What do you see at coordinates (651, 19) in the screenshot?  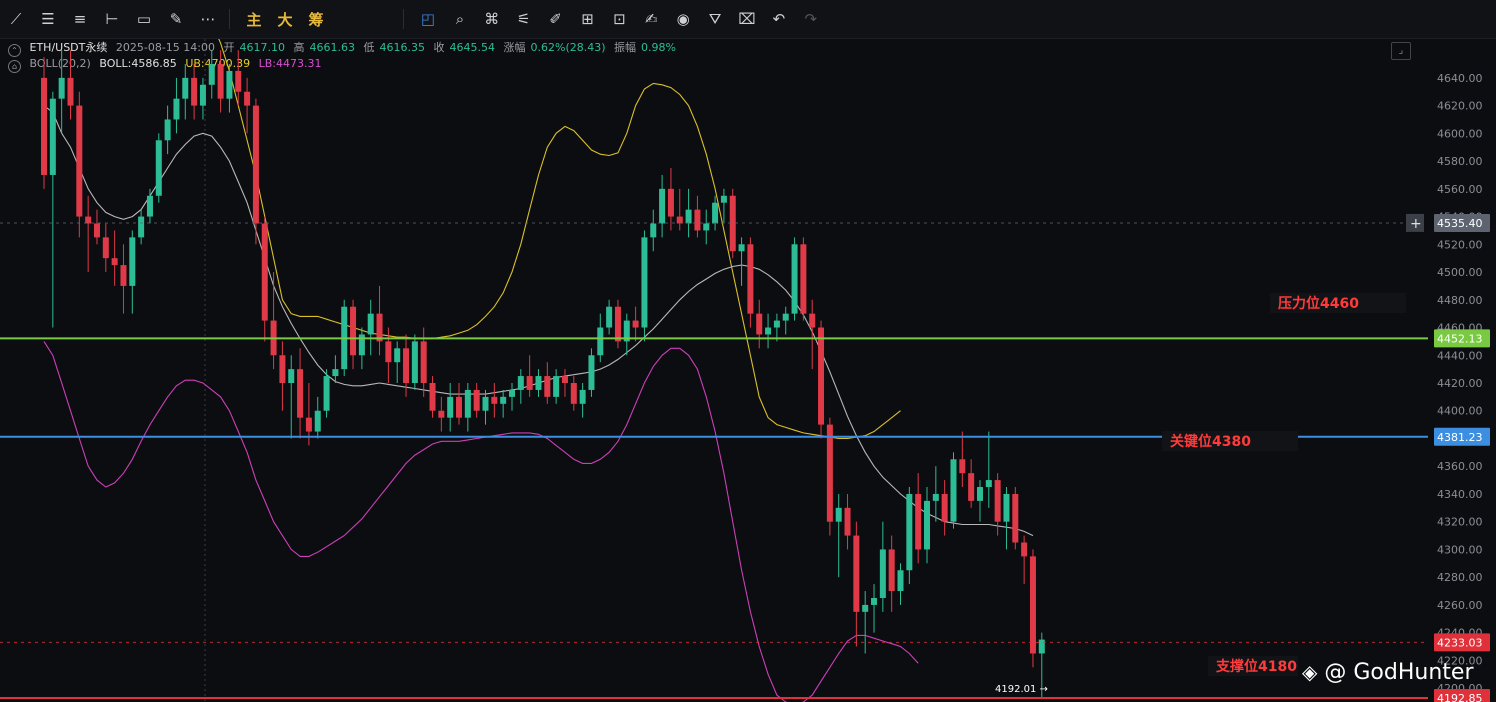 I see `note-icon: ✍` at bounding box center [651, 19].